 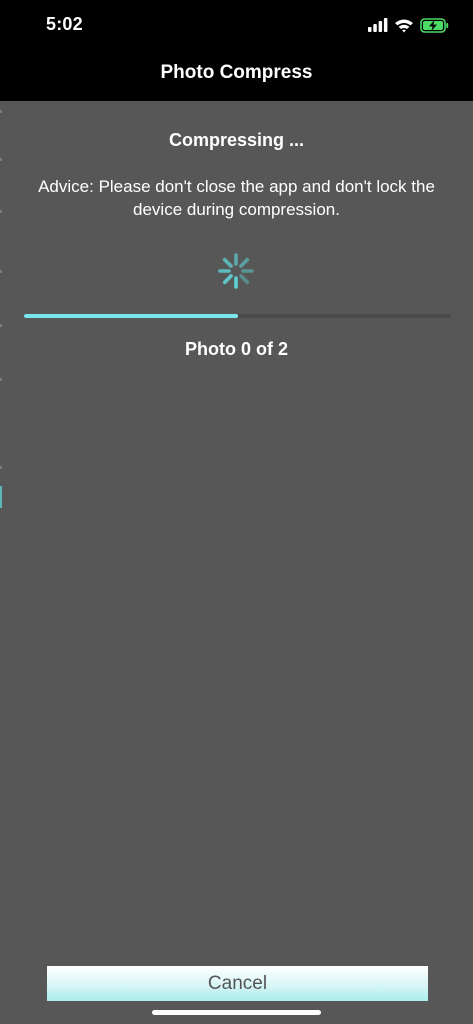 I want to click on status-icons, so click(x=408, y=25).